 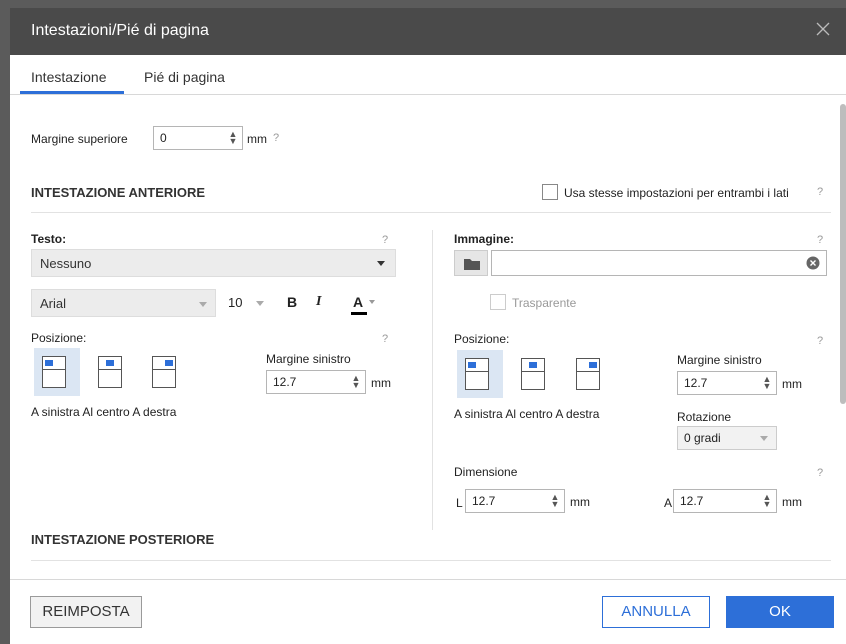 I want to click on font-color-button: A, so click(x=358, y=302).